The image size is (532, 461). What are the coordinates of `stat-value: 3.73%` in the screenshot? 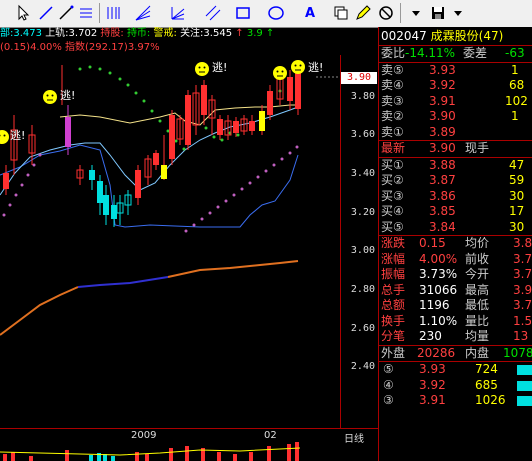 It's located at (438, 274).